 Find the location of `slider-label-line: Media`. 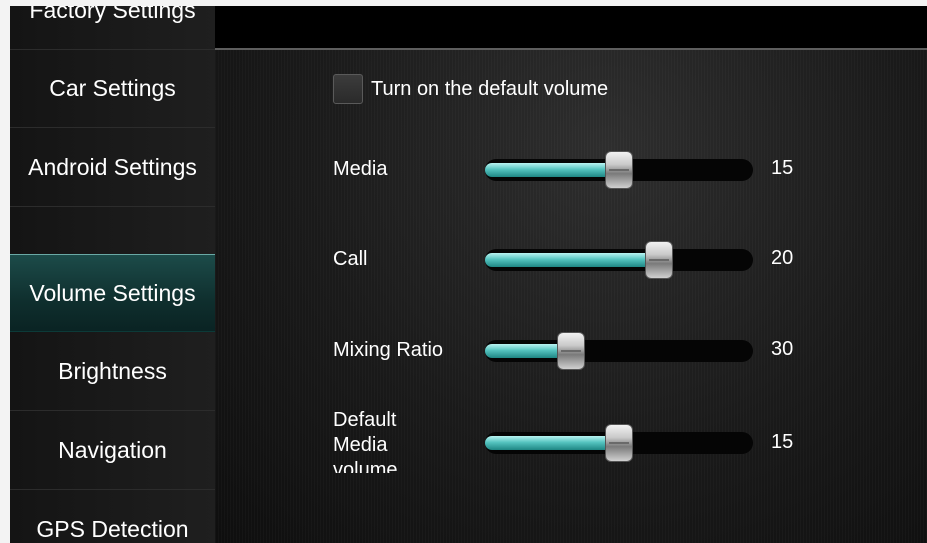

slider-label-line: Media is located at coordinates (360, 445).